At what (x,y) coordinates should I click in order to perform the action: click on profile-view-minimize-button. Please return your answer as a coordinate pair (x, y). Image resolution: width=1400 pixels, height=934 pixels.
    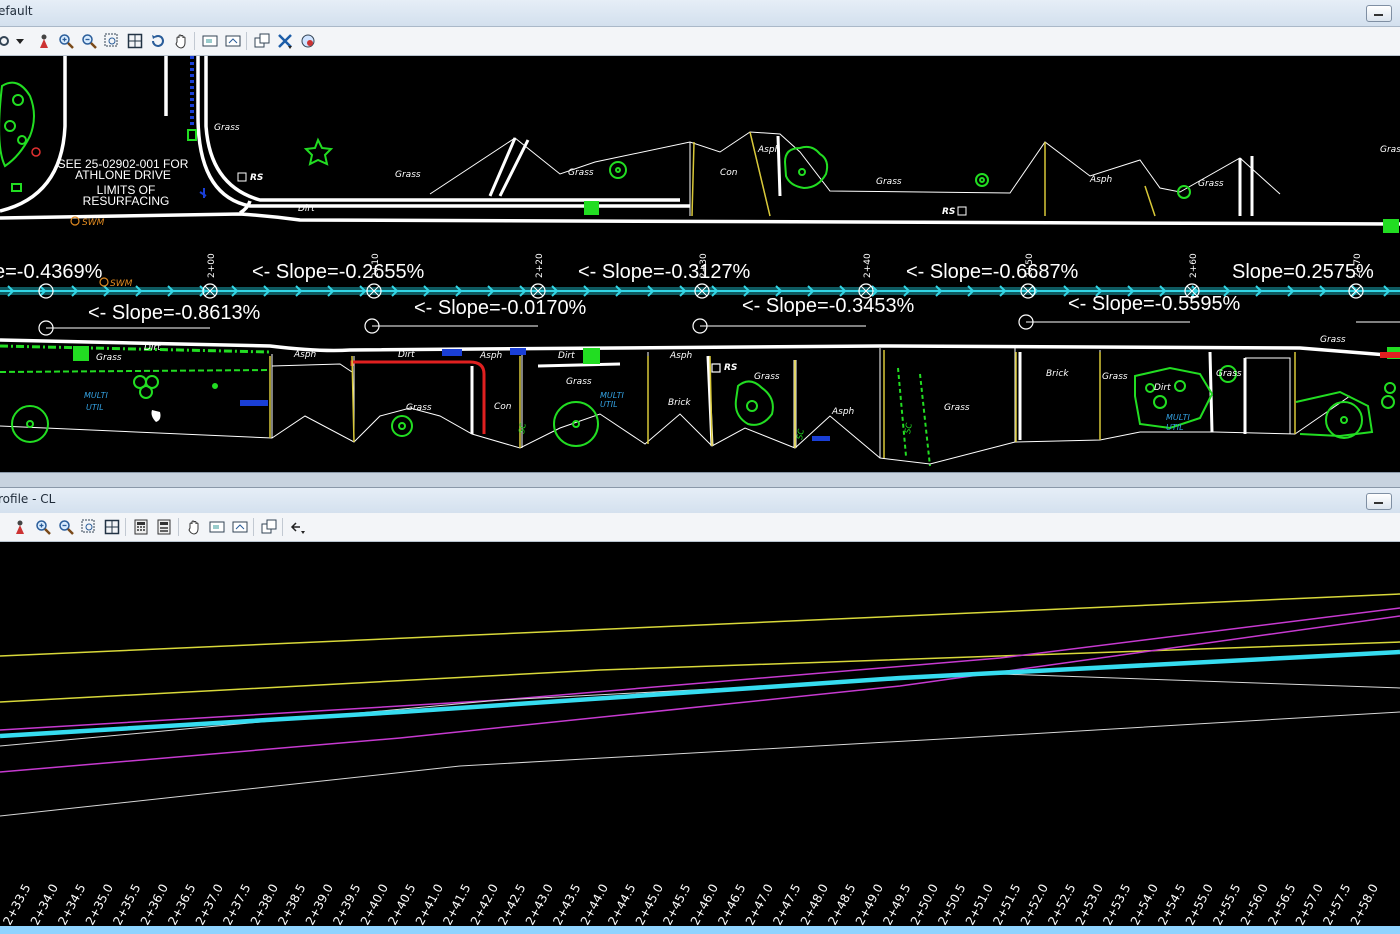
    Looking at the image, I should click on (1379, 501).